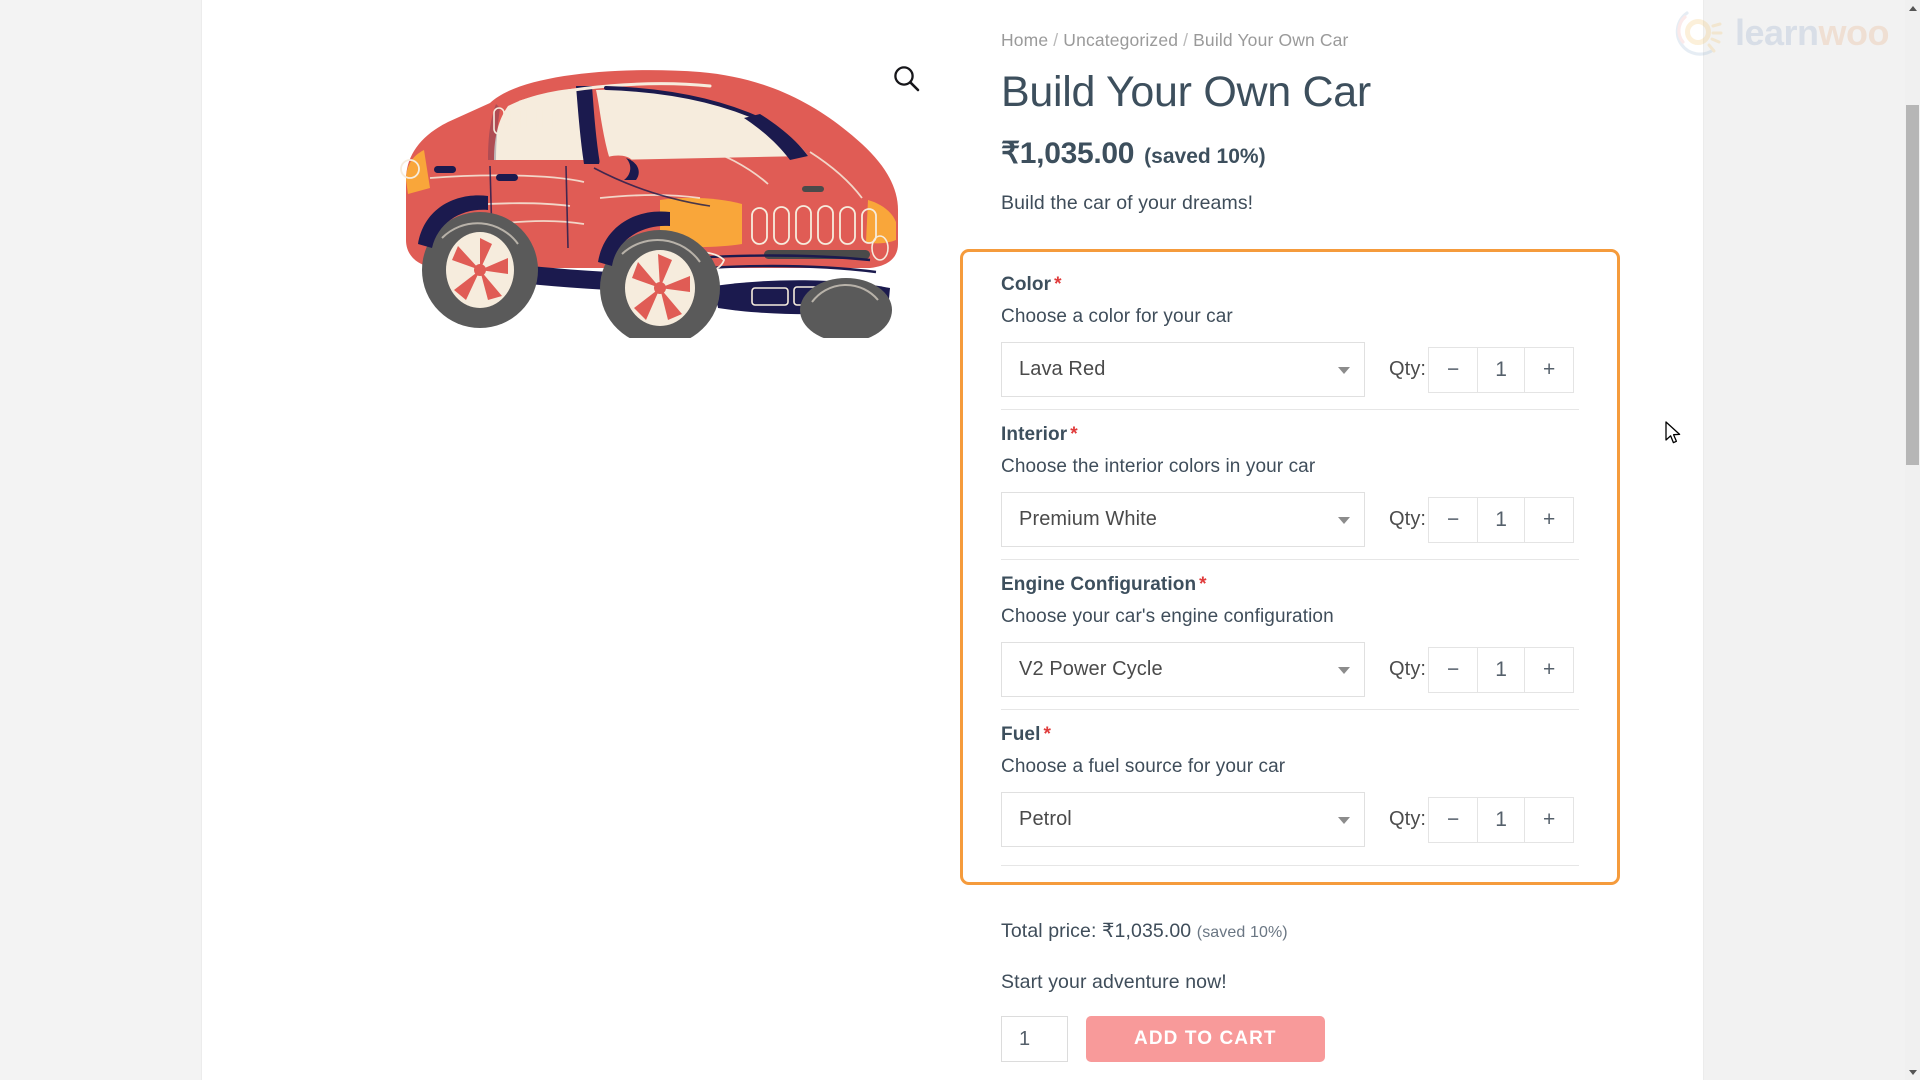  What do you see at coordinates (1024, 40) in the screenshot?
I see `breadcrumb-item-home: Home` at bounding box center [1024, 40].